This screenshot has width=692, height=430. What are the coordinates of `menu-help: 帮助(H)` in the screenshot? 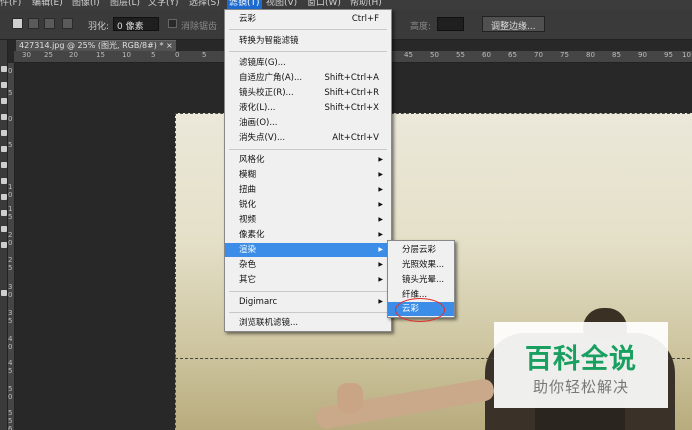 It's located at (366, 4).